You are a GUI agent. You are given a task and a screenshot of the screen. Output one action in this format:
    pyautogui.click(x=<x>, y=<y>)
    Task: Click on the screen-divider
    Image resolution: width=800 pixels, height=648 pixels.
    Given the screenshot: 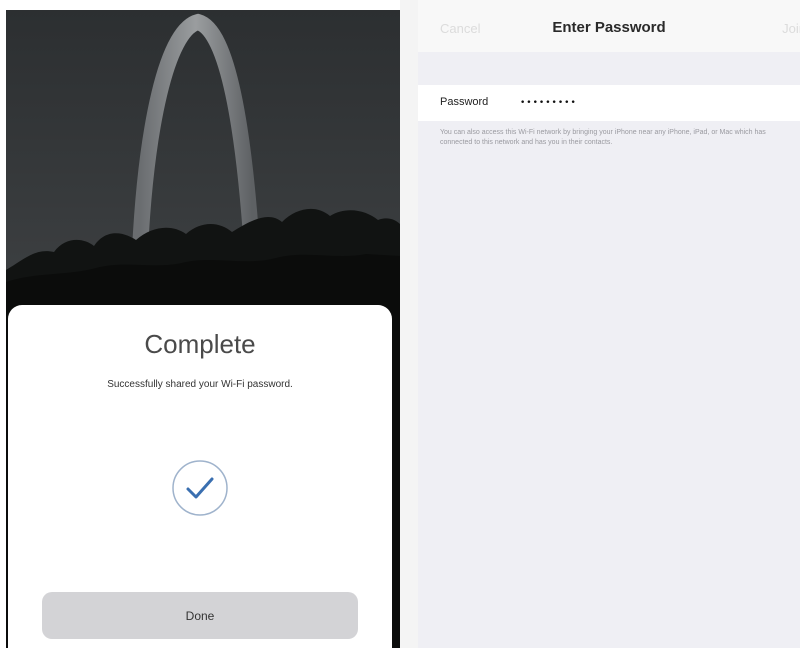 What is the action you would take?
    pyautogui.click(x=409, y=324)
    